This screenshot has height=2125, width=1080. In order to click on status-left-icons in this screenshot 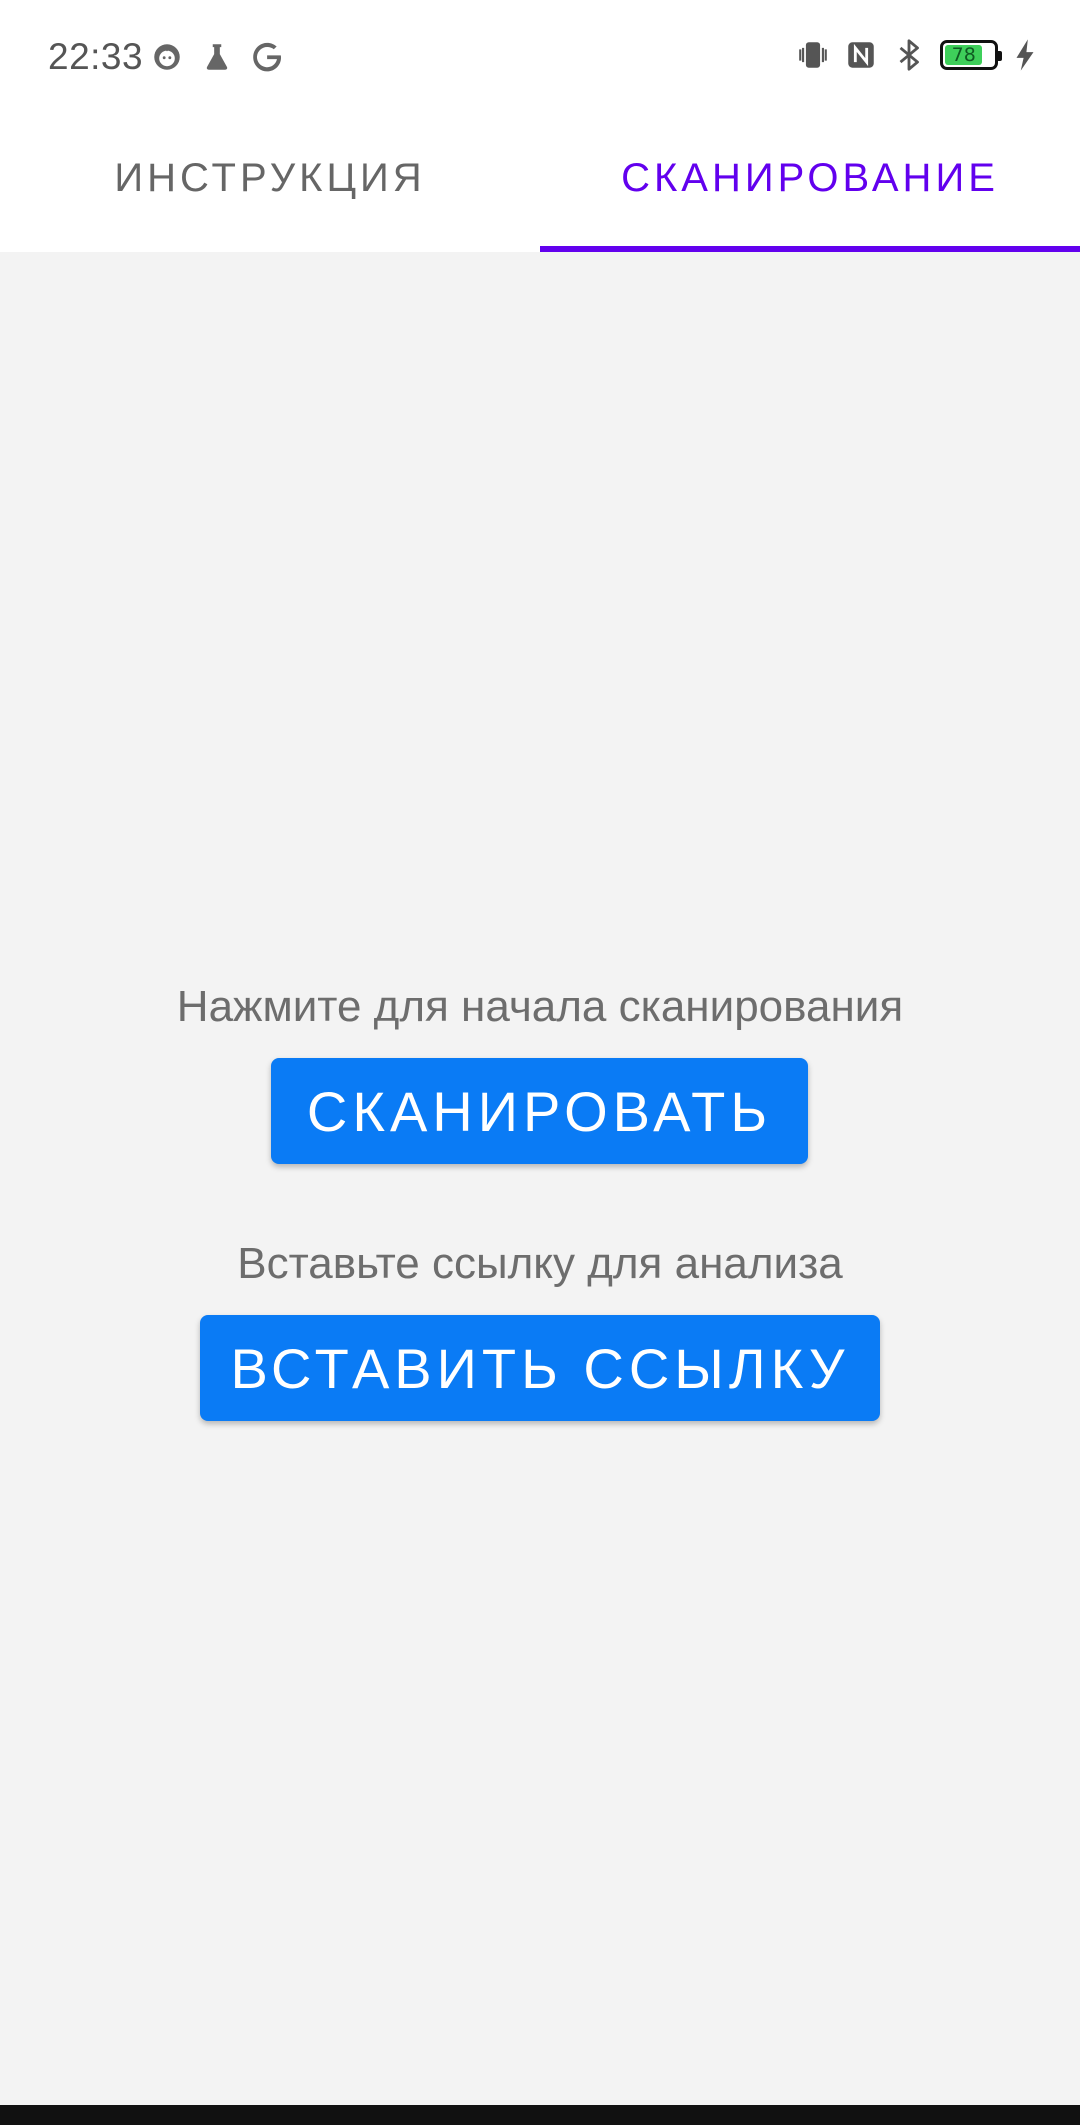, I will do `click(217, 57)`.